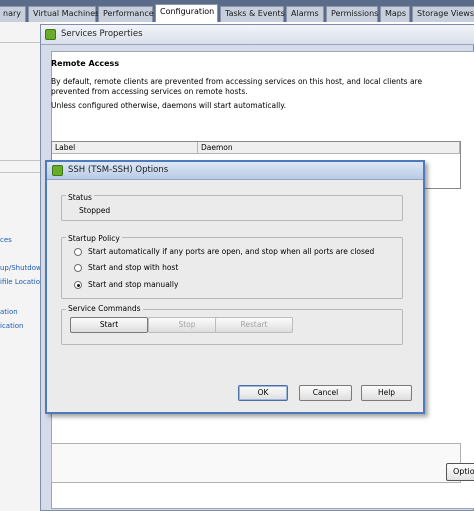 Image resolution: width=474 pixels, height=511 pixels. What do you see at coordinates (13, 14) in the screenshot?
I see `tab-summary: nary` at bounding box center [13, 14].